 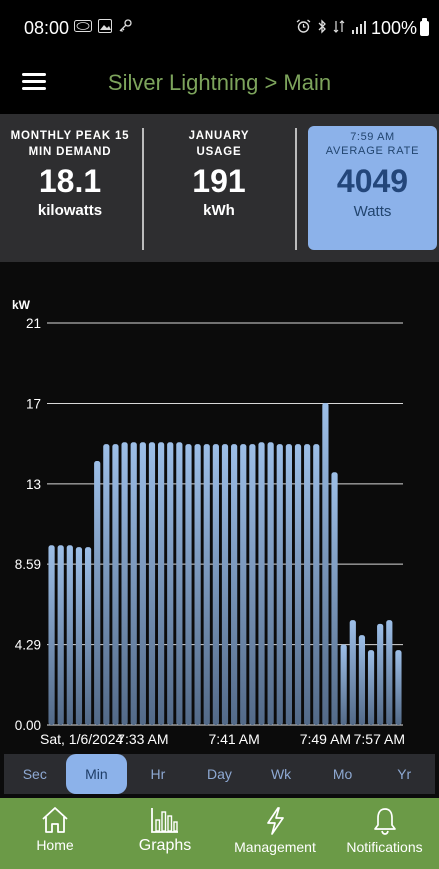 What do you see at coordinates (70, 136) in the screenshot?
I see `peak-demand-label-1: MONTHLY PEAK 15` at bounding box center [70, 136].